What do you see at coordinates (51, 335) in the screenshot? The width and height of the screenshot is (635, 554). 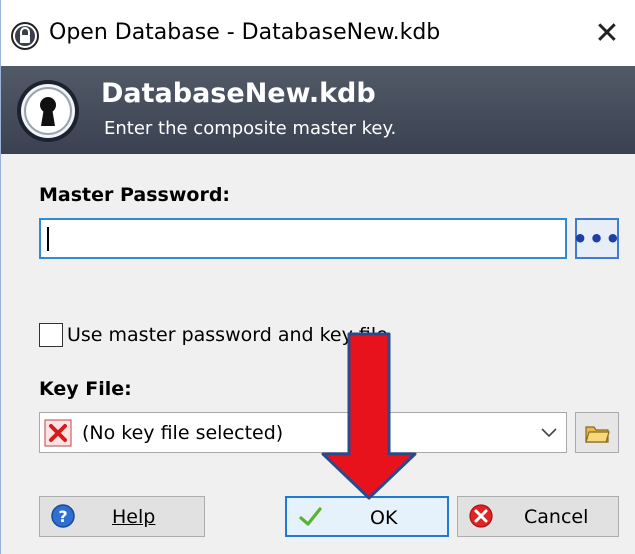 I see `use-password-and-keyfile-checkbox` at bounding box center [51, 335].